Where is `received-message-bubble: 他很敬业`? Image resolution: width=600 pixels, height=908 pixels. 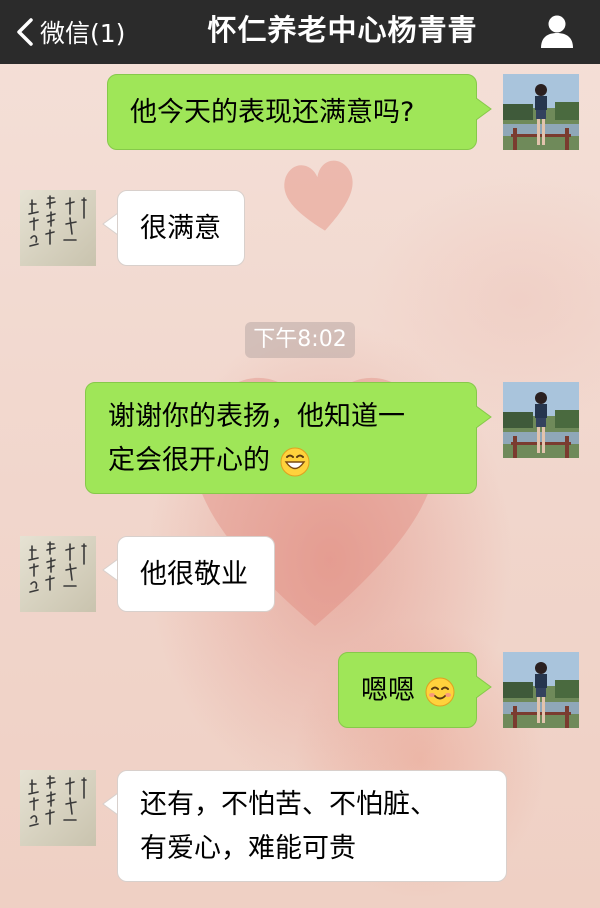
received-message-bubble: 他很敬业 is located at coordinates (196, 574).